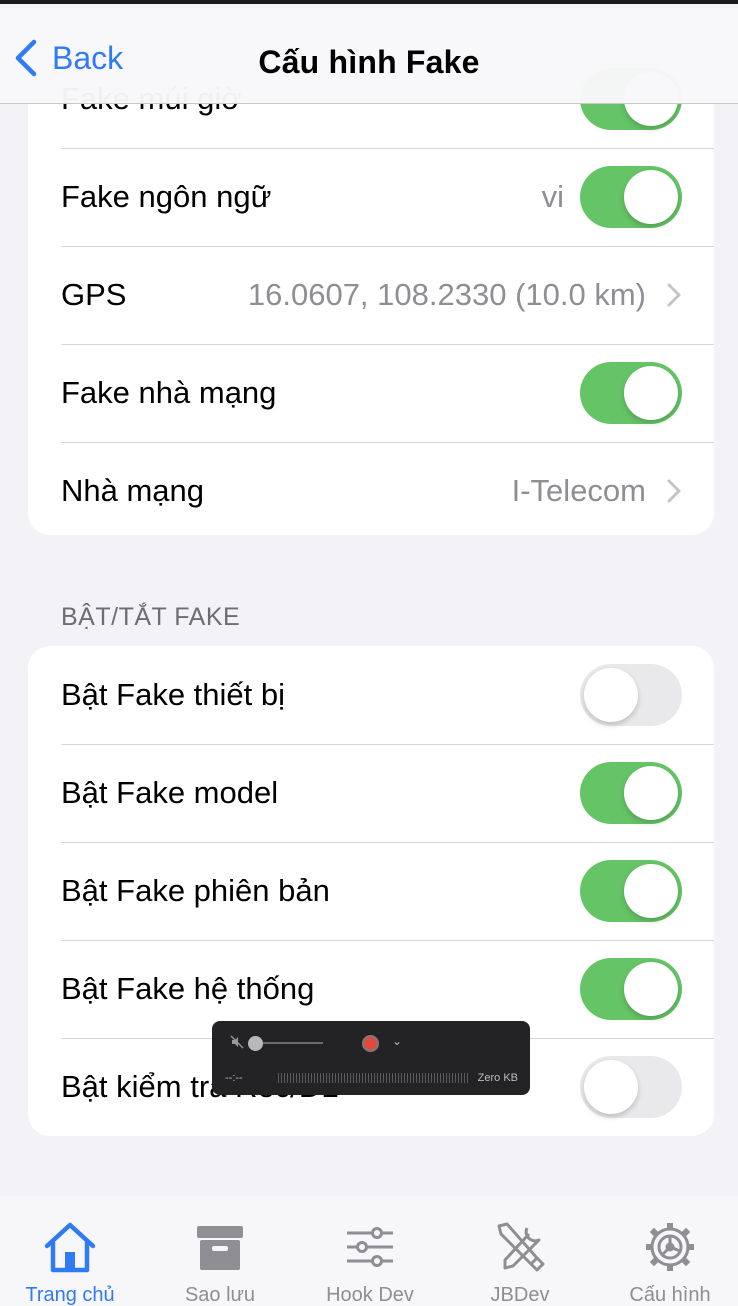 Image resolution: width=738 pixels, height=1306 pixels. What do you see at coordinates (370, 1247) in the screenshot?
I see `sliders-icon` at bounding box center [370, 1247].